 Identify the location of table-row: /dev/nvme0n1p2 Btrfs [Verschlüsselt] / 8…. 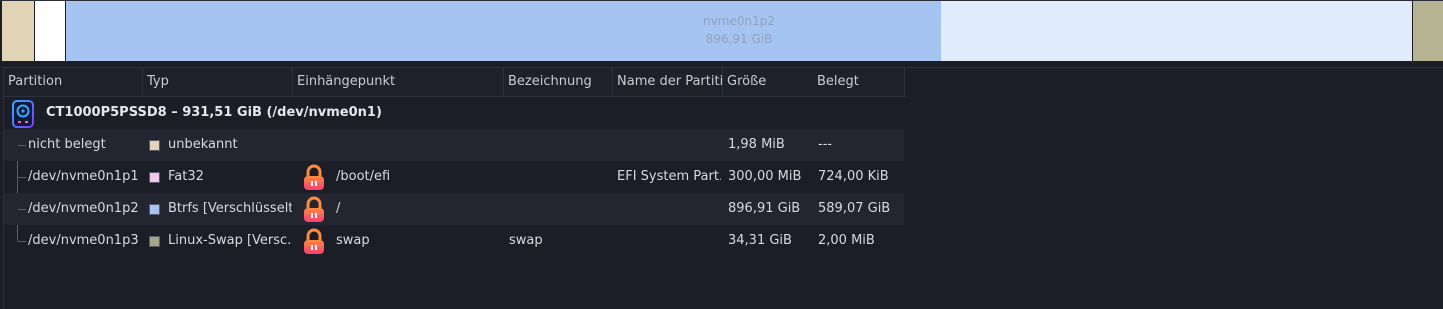
(454, 209).